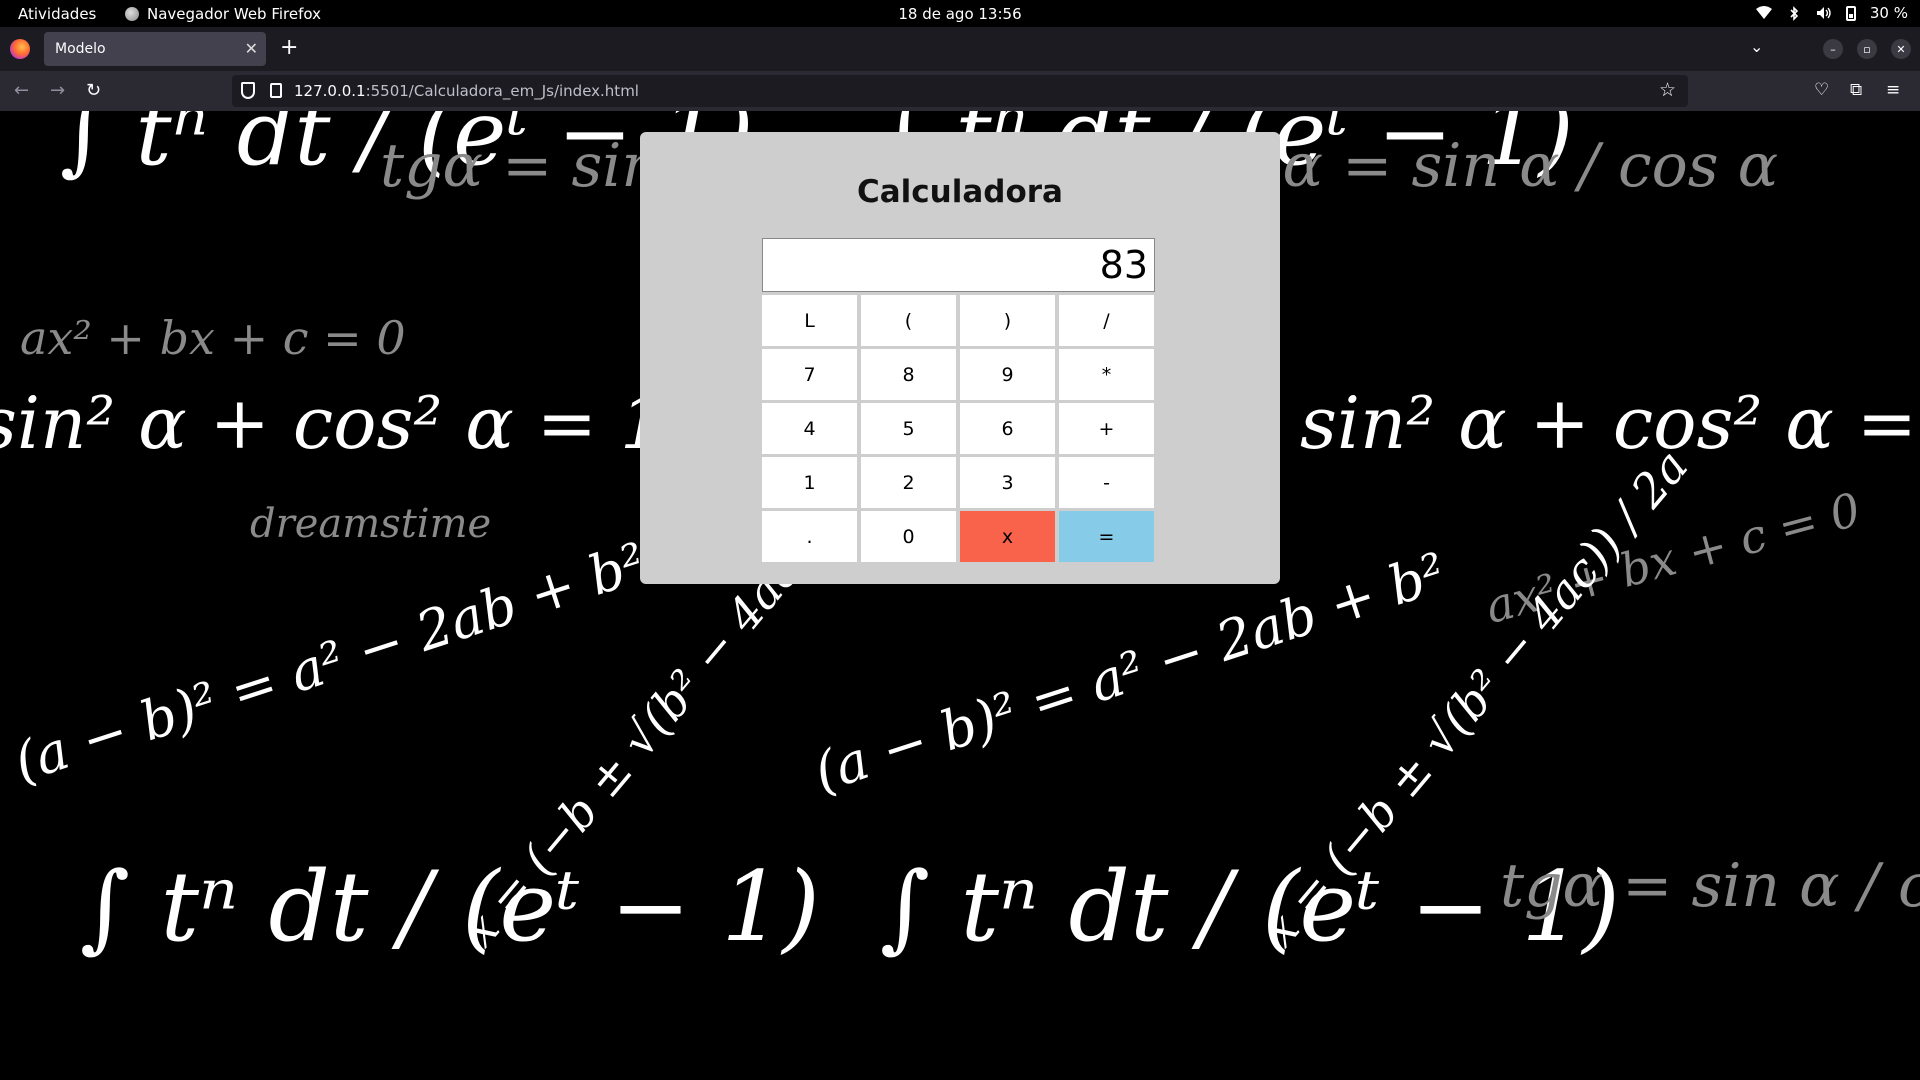 This screenshot has height=1080, width=1920. Describe the element at coordinates (450, 907) in the screenshot. I see `background-formula-integral-2: ∫ tⁿ dt / (eᵗ − 1)` at that location.